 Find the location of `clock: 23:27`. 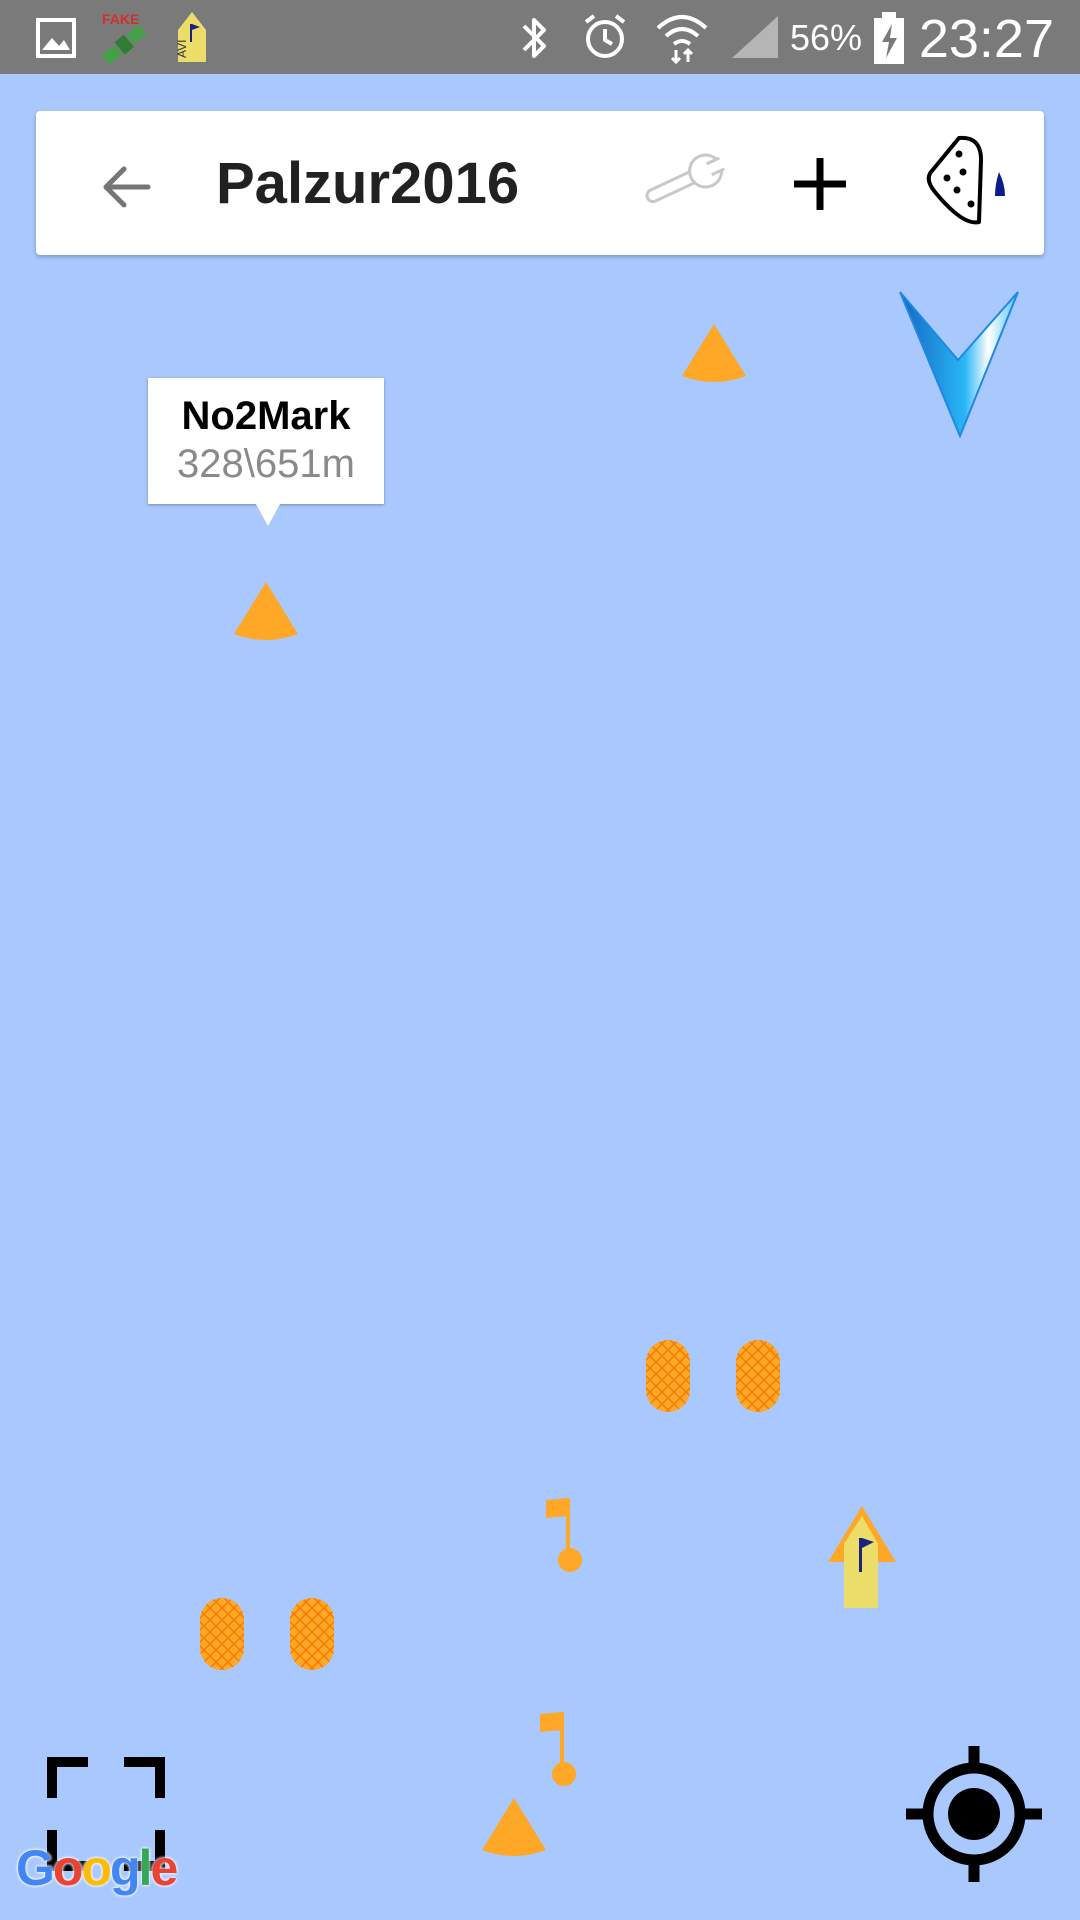

clock: 23:27 is located at coordinates (986, 39).